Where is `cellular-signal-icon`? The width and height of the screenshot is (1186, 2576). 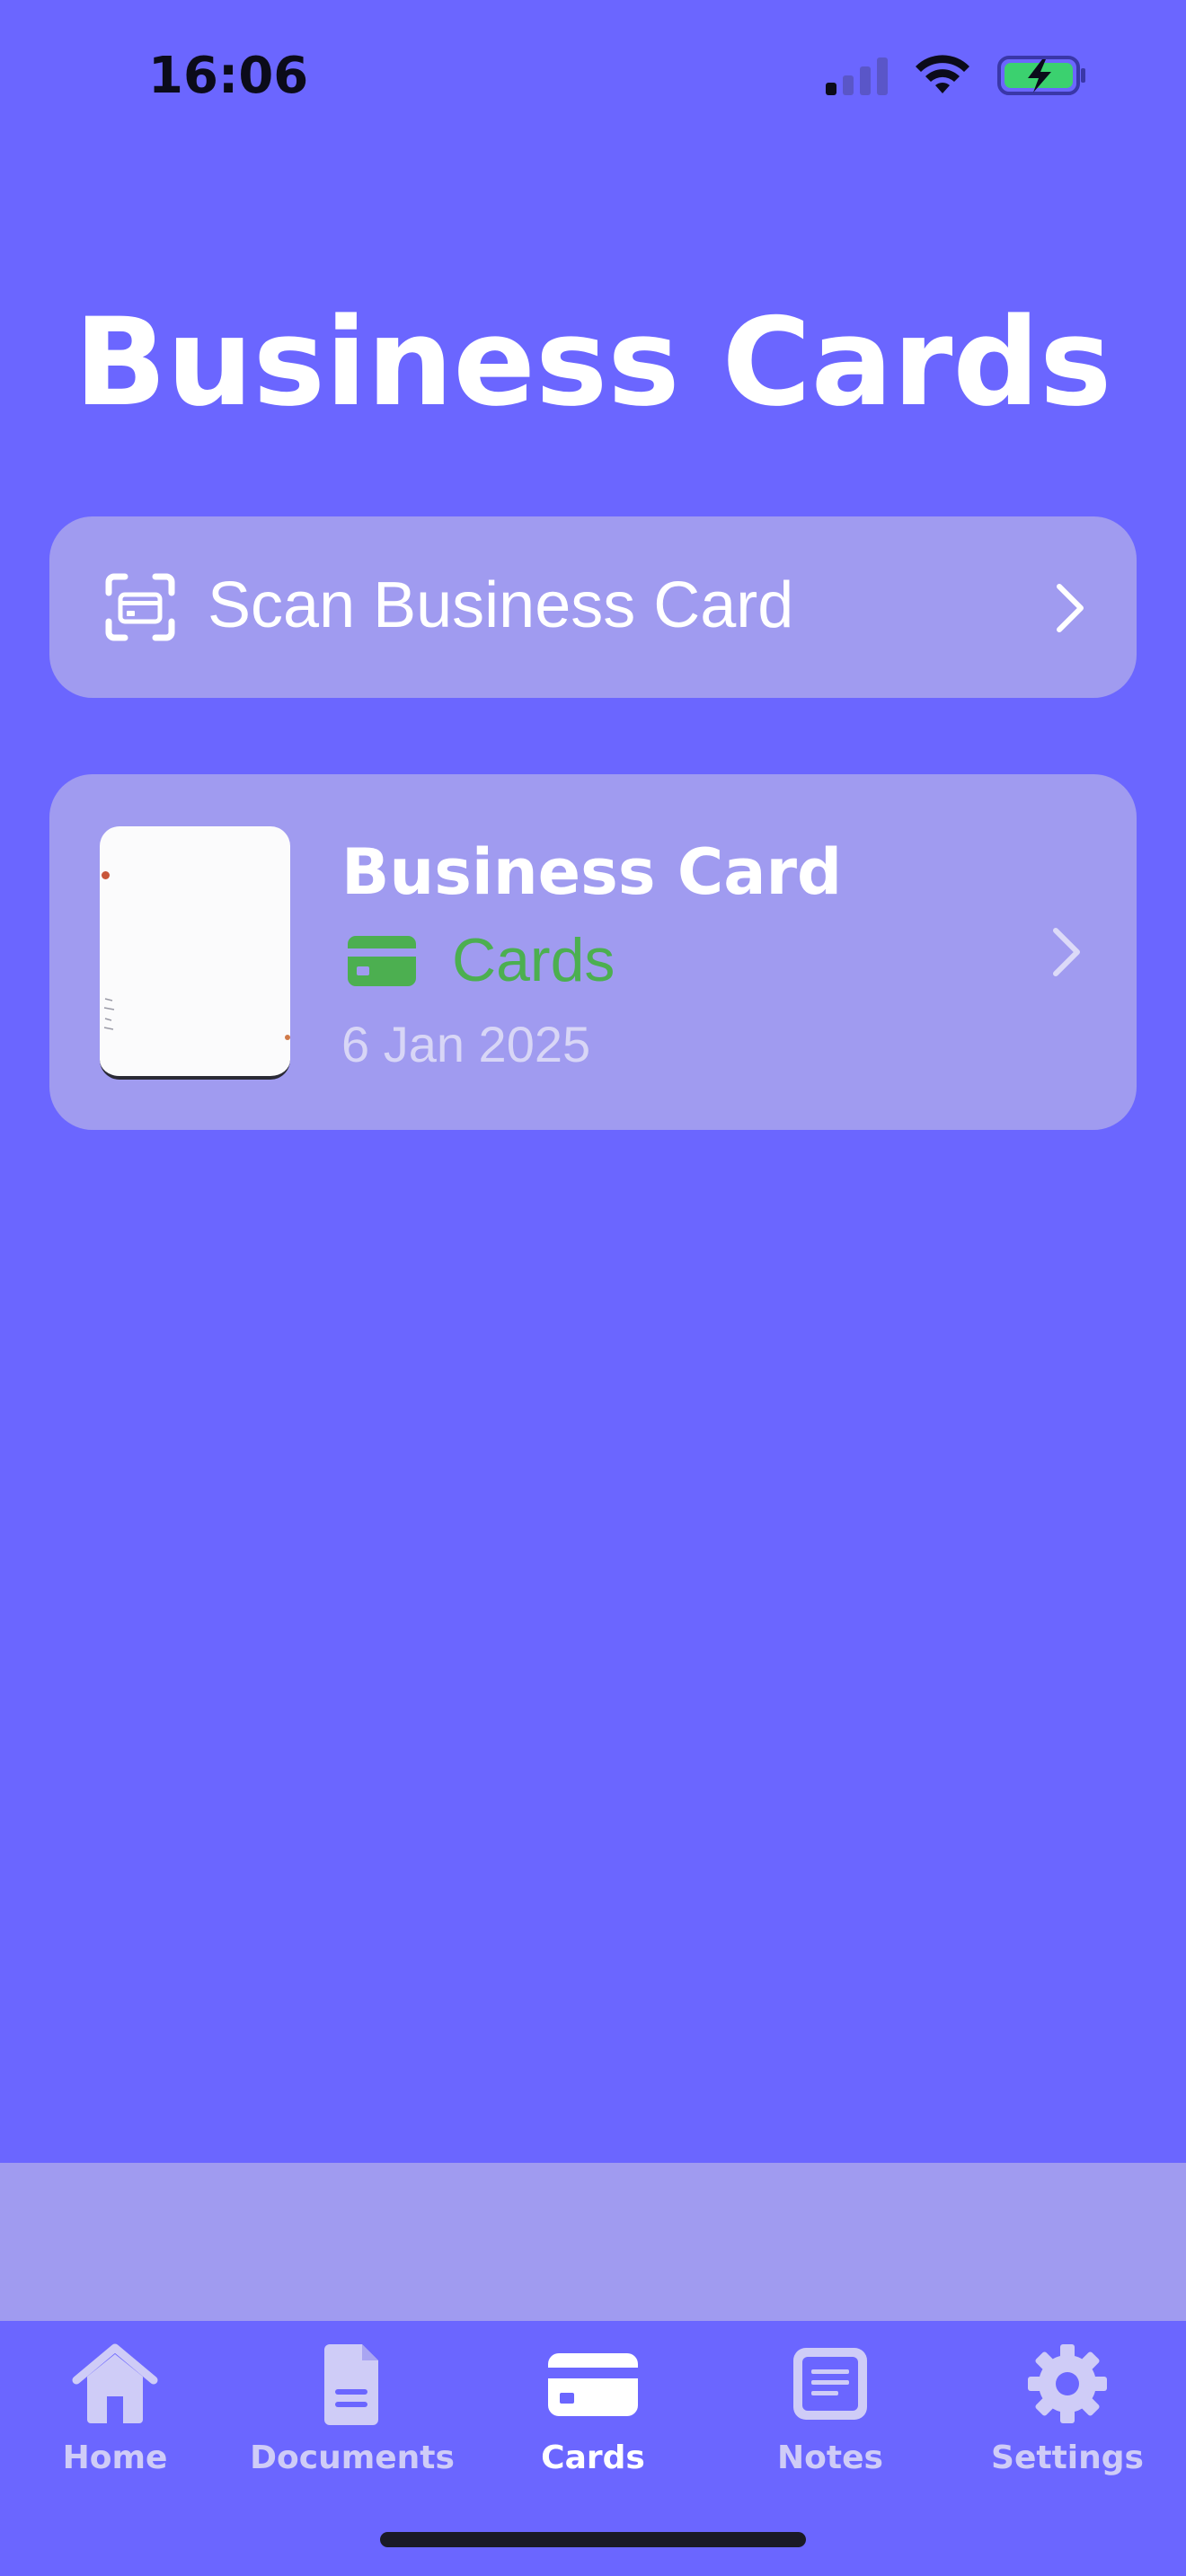 cellular-signal-icon is located at coordinates (857, 75).